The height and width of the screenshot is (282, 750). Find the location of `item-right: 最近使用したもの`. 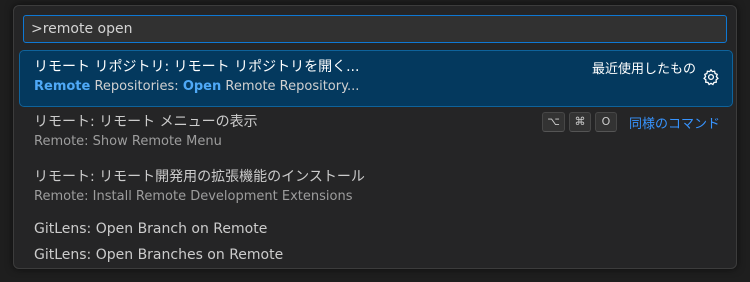

item-right: 最近使用したもの is located at coordinates (655, 71).